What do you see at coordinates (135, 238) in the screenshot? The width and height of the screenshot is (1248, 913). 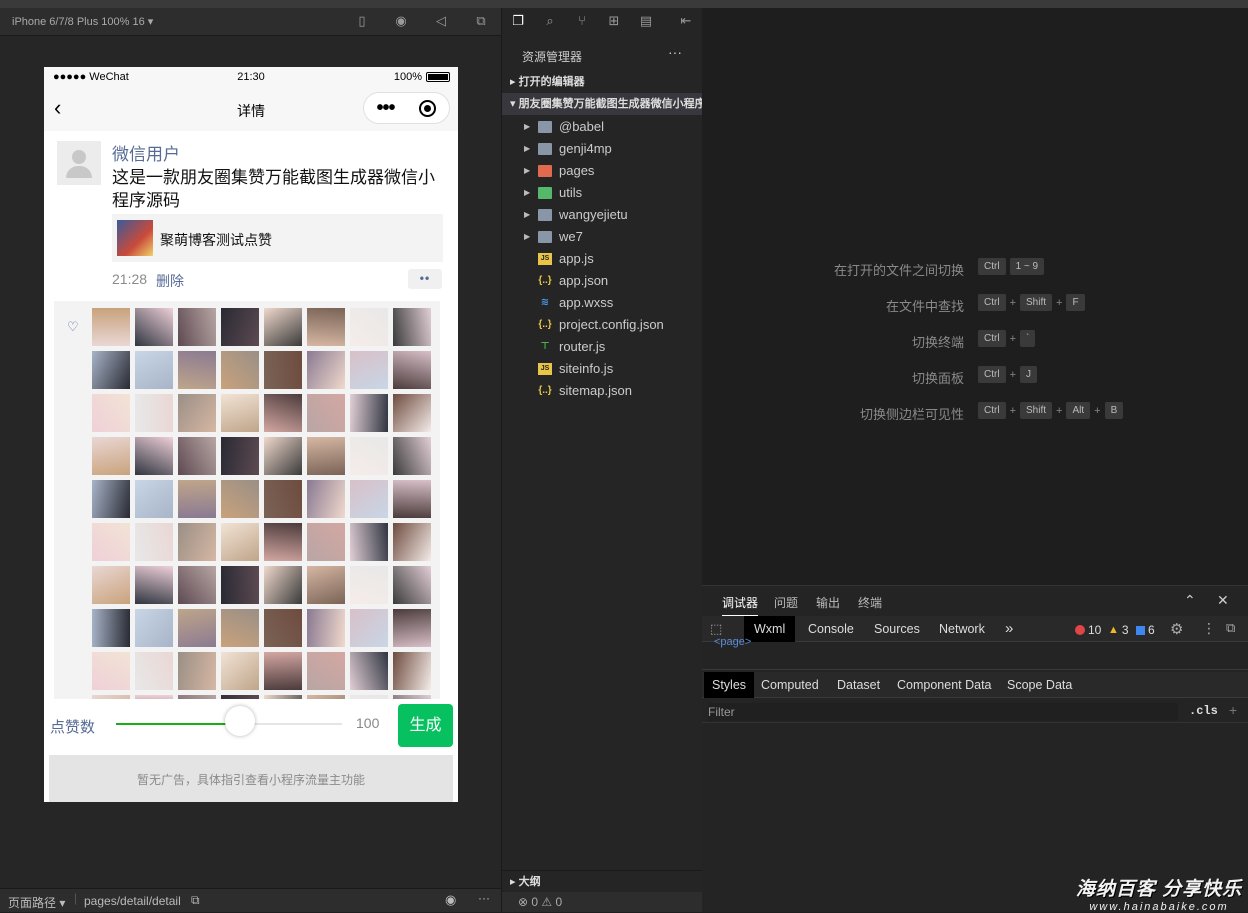 I see `link-thumbnail` at bounding box center [135, 238].